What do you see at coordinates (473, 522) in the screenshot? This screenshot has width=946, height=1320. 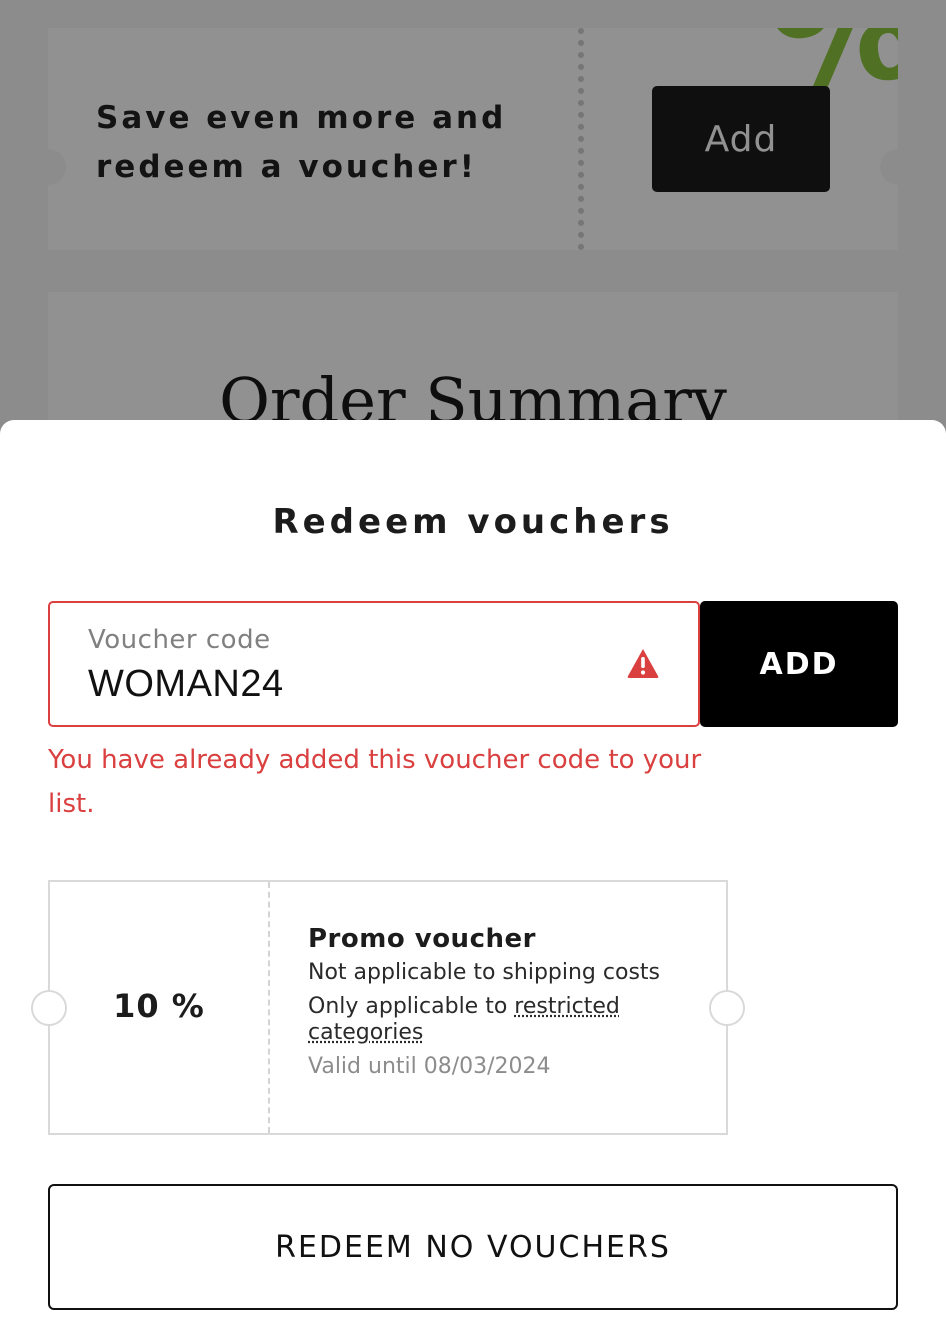 I see `sheet-title: Redeem vouchers` at bounding box center [473, 522].